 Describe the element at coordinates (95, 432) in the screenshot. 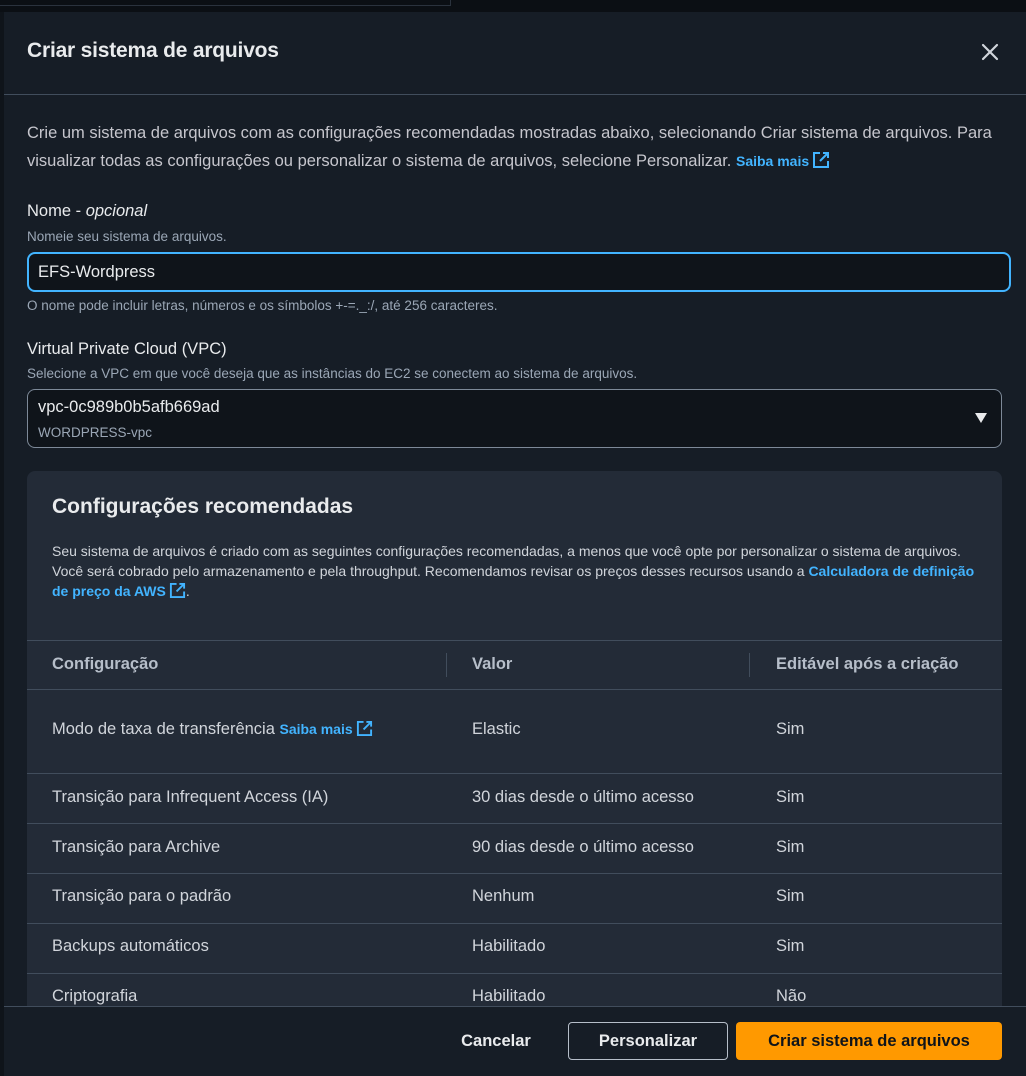

I see `vpc-selected-name: WORDPRESS-vpc` at that location.